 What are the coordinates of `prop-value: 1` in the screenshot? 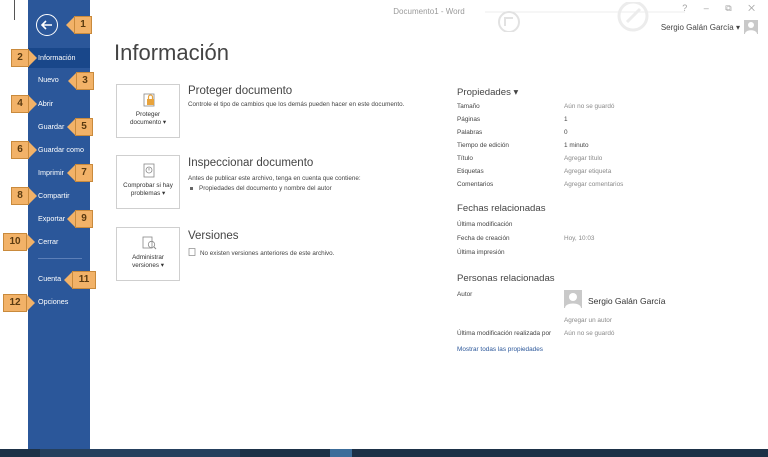 It's located at (566, 119).